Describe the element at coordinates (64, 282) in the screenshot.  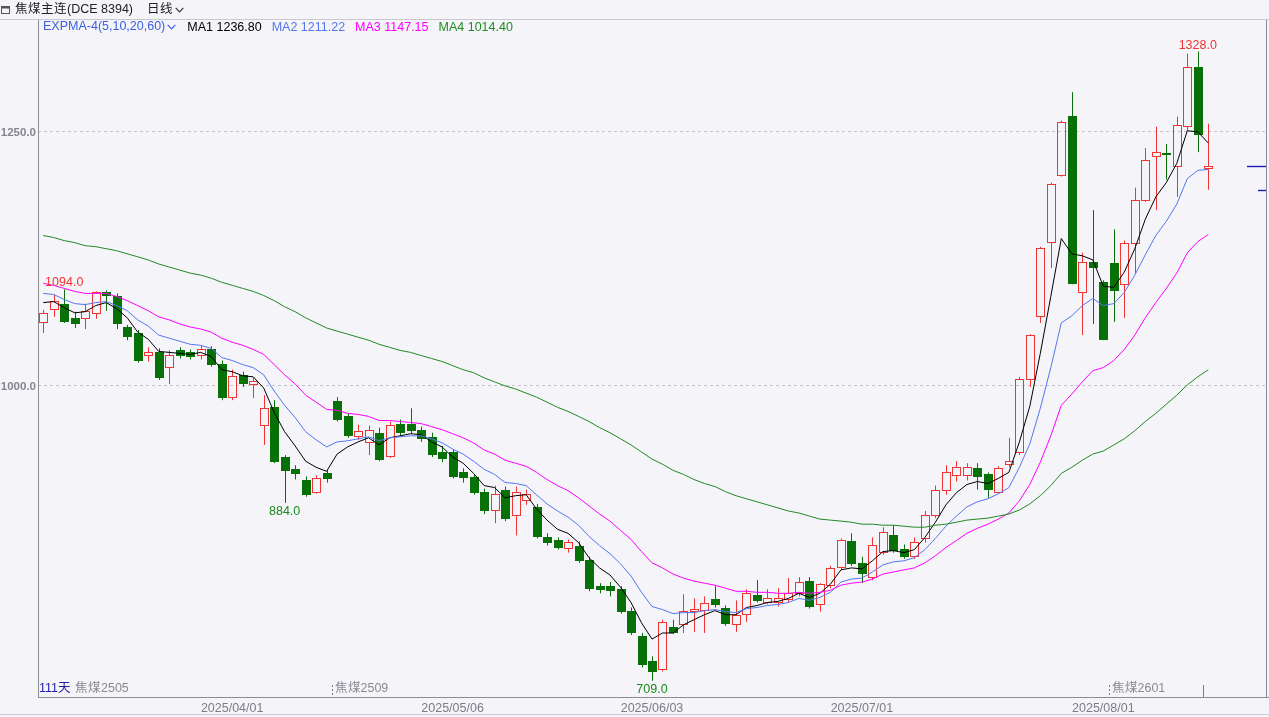
I see `high-price-label: 1094.0` at that location.